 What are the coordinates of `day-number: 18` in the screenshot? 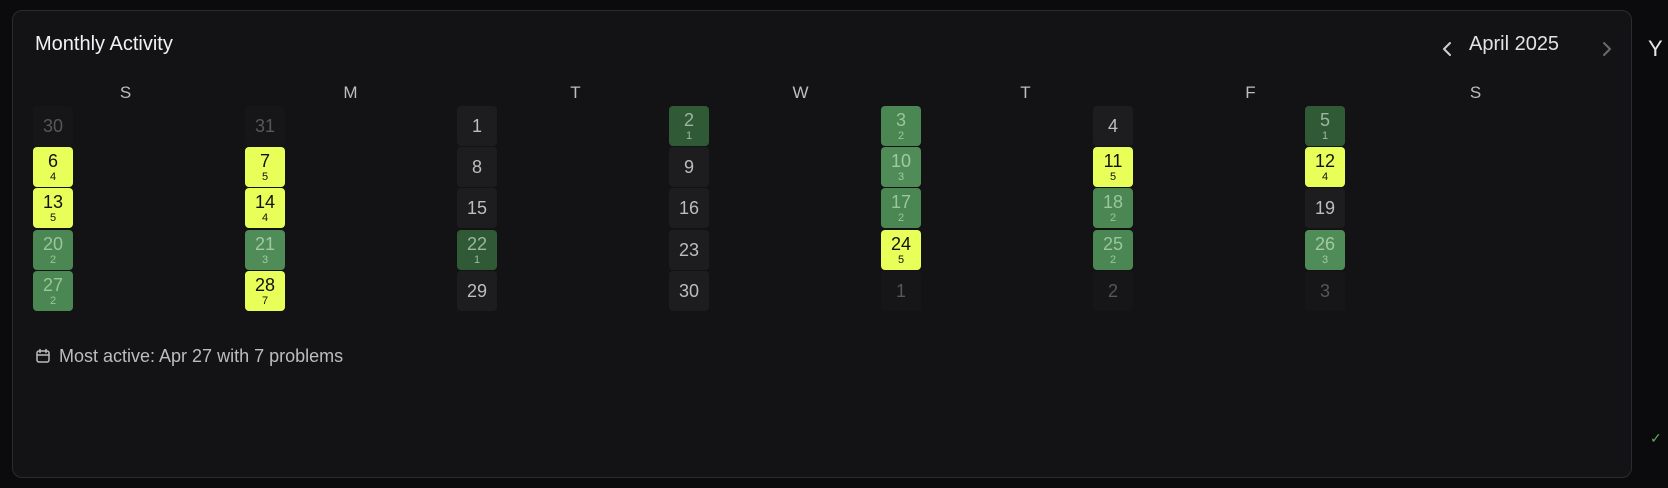 It's located at (1113, 201).